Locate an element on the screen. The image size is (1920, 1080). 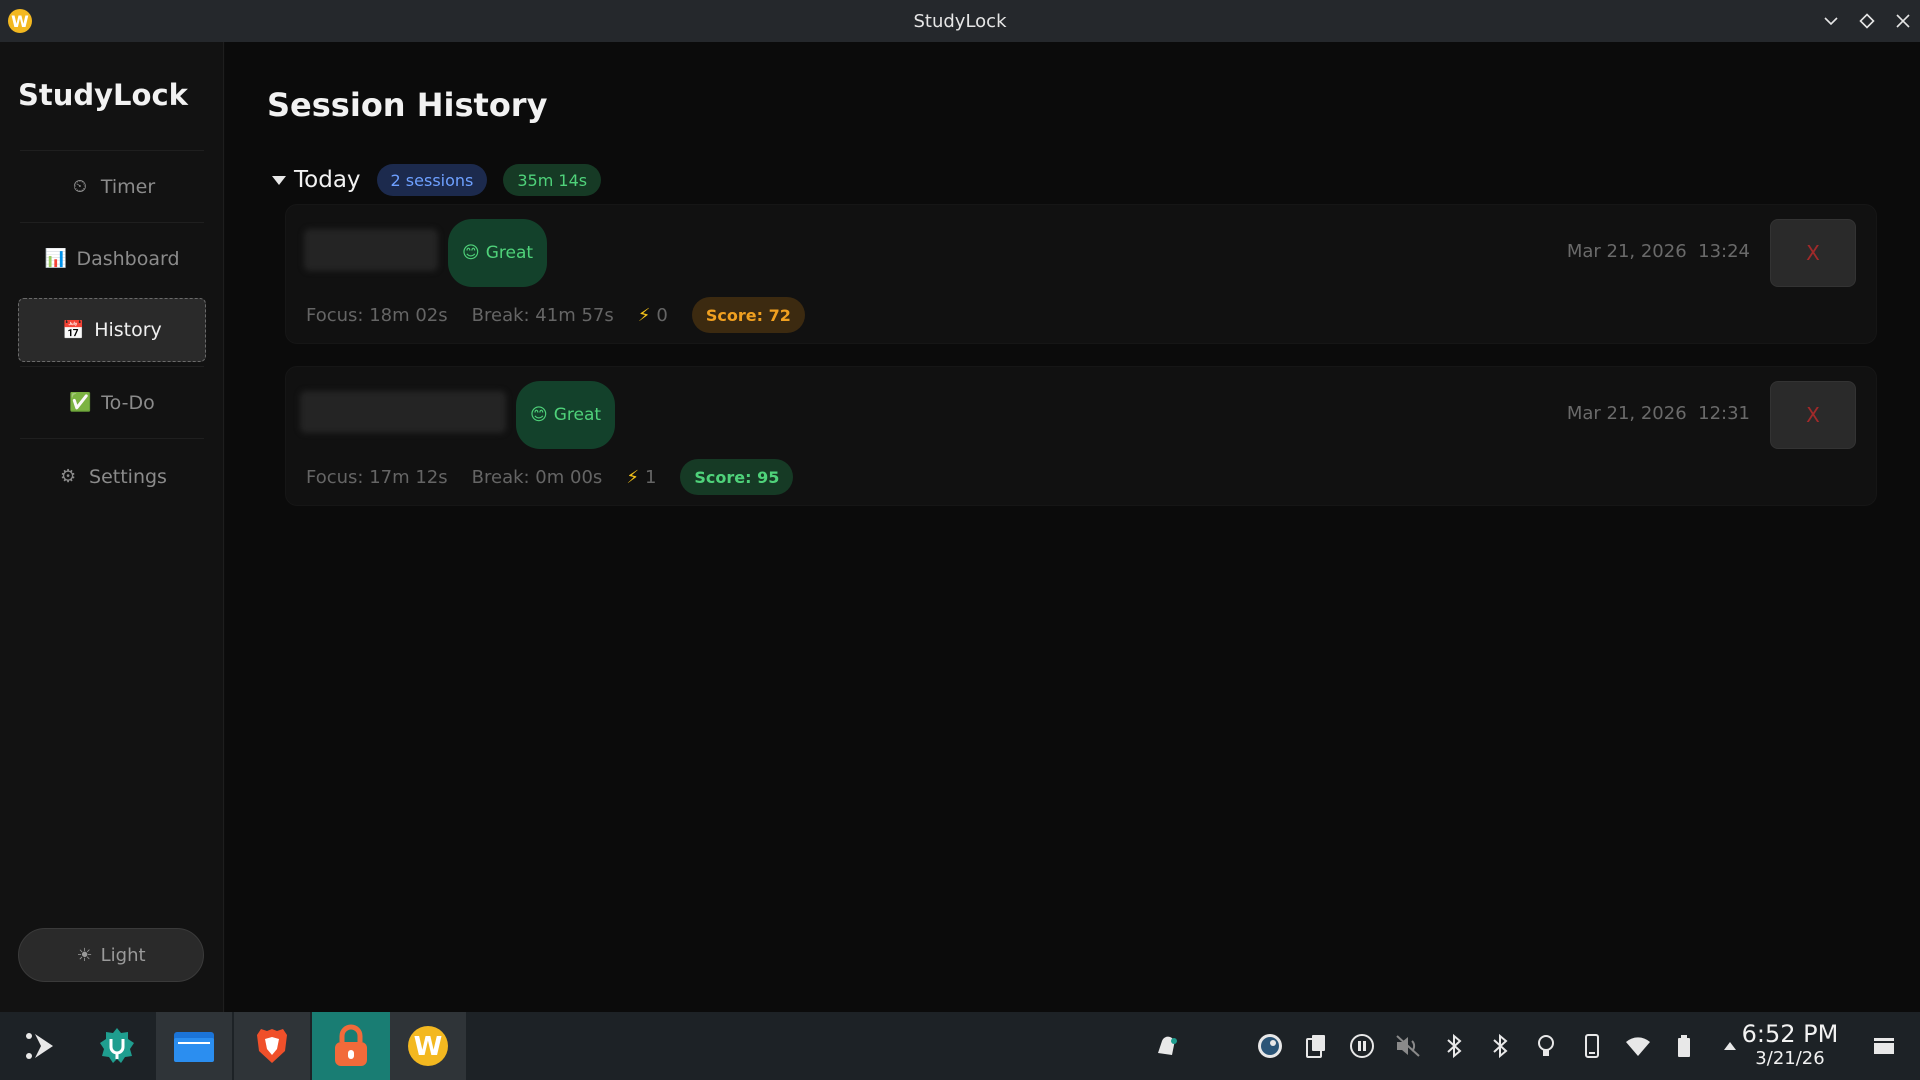
sidebar-item-timer: ⏲ Timer is located at coordinates (112, 186).